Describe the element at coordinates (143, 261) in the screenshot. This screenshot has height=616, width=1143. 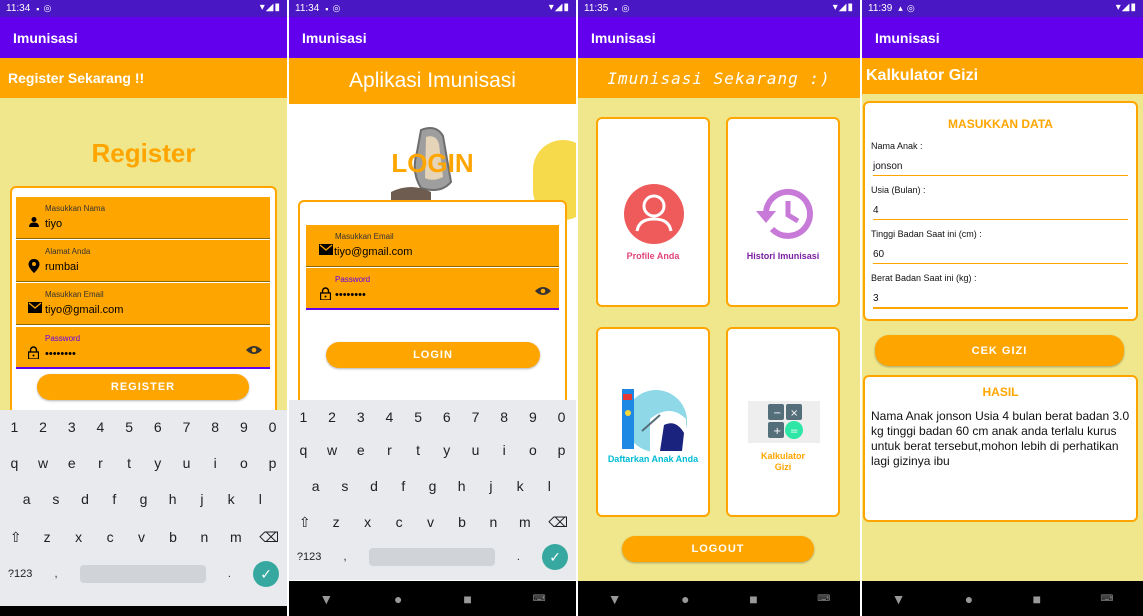
I see `address-field: Alamat Anda rumbai` at that location.